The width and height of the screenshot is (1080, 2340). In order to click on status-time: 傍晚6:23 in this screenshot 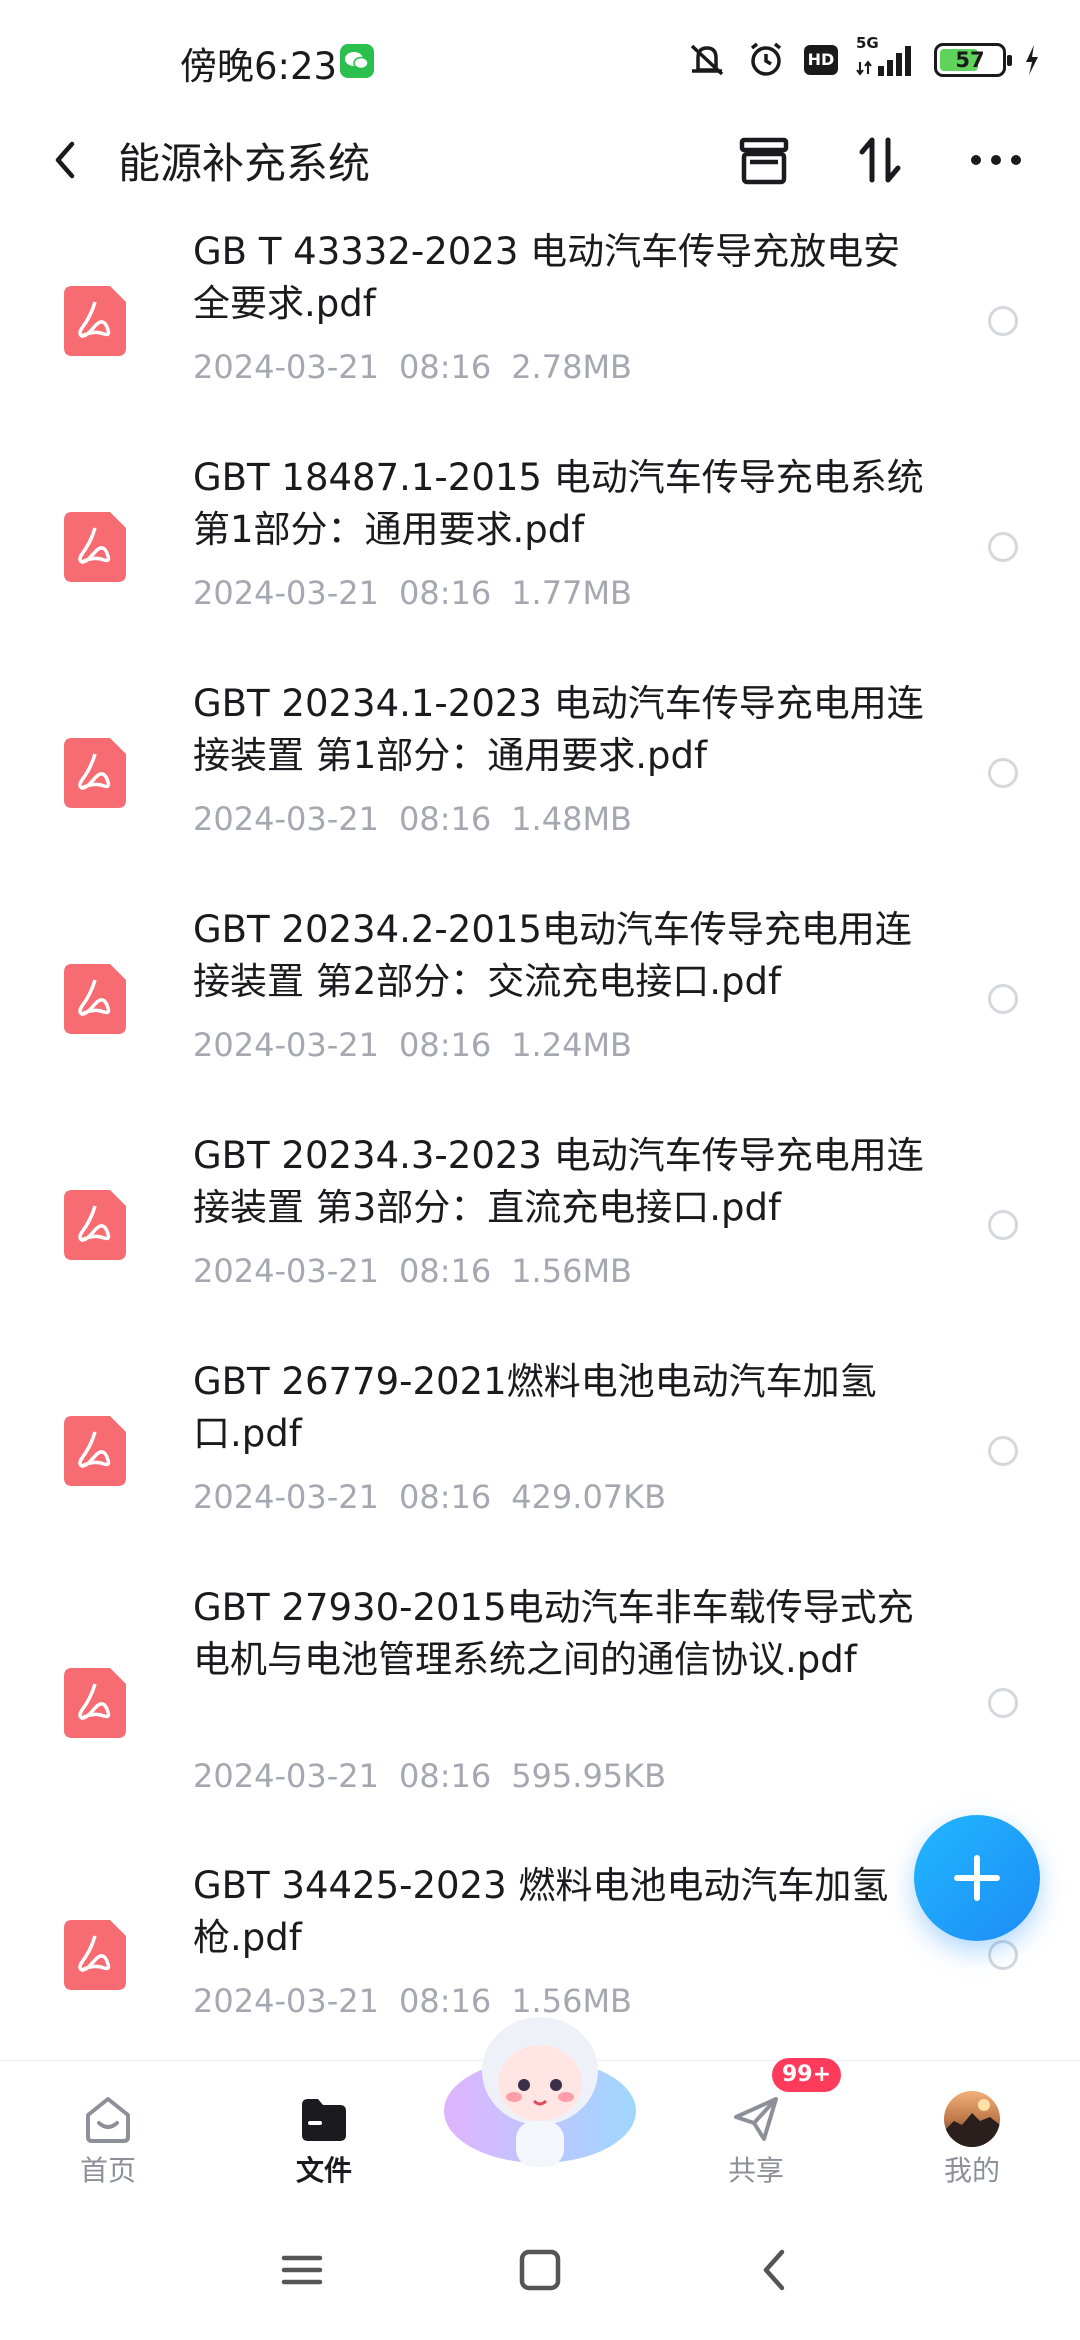, I will do `click(259, 66)`.